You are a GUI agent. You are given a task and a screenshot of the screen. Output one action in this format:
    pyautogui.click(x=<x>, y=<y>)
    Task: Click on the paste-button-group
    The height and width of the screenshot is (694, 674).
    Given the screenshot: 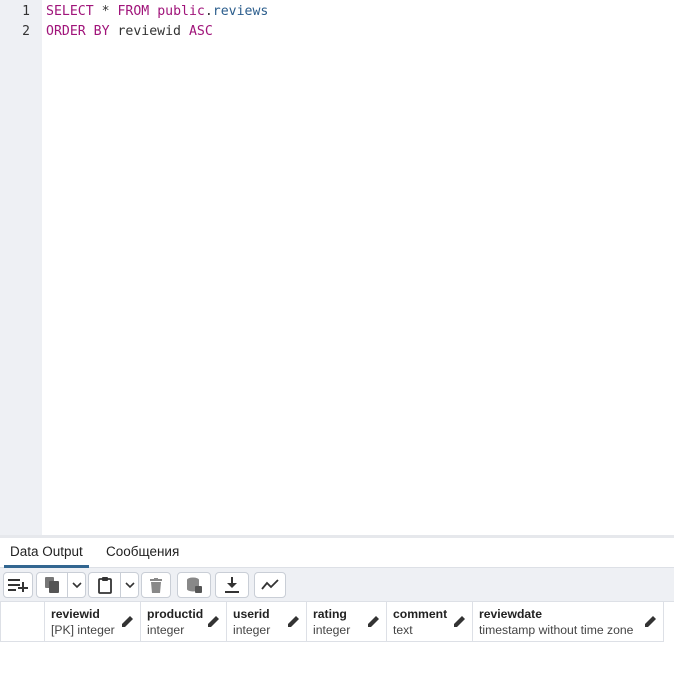 What is the action you would take?
    pyautogui.click(x=113, y=585)
    